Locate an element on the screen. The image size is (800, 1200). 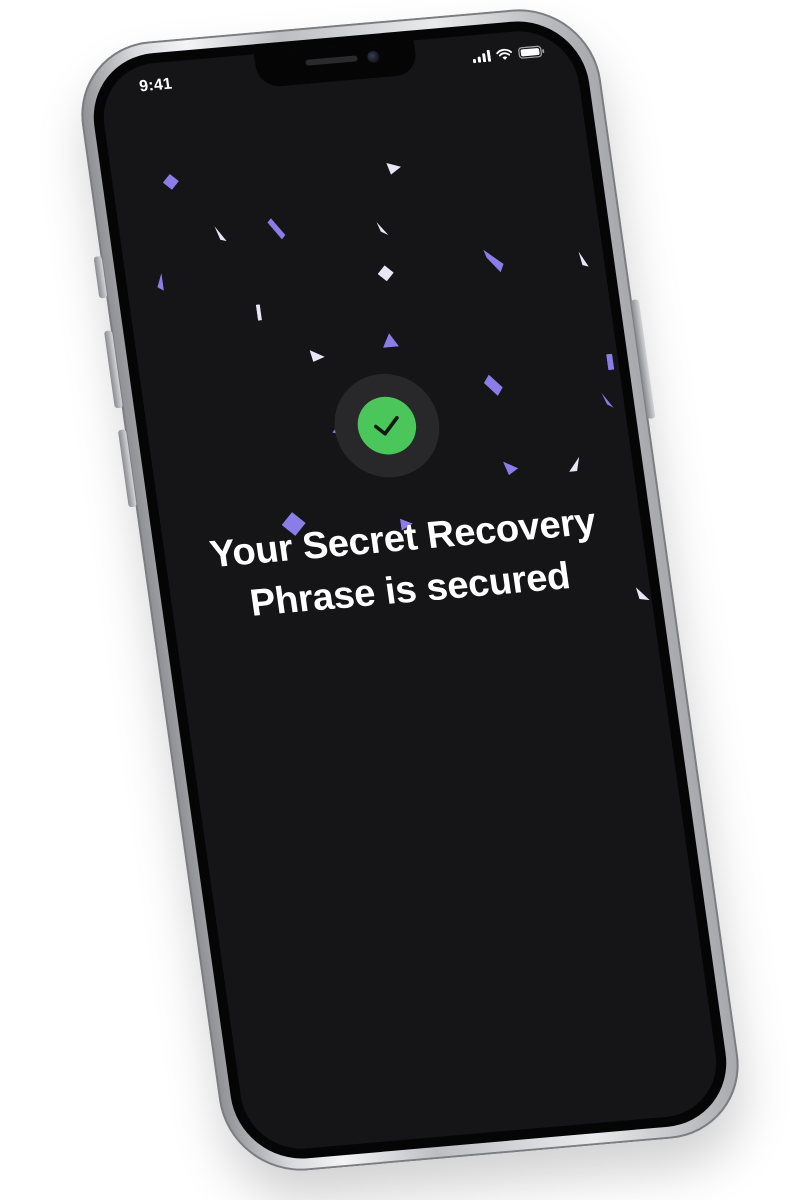
check-icon is located at coordinates (386, 425).